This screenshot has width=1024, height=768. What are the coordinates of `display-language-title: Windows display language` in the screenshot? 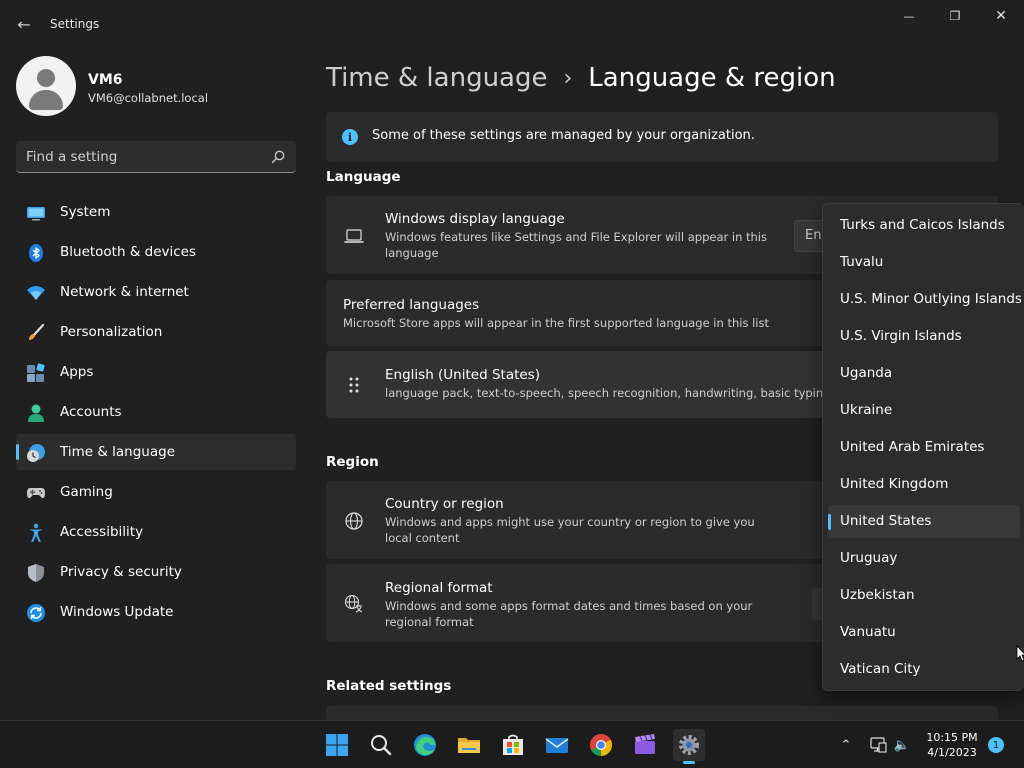 It's located at (475, 219).